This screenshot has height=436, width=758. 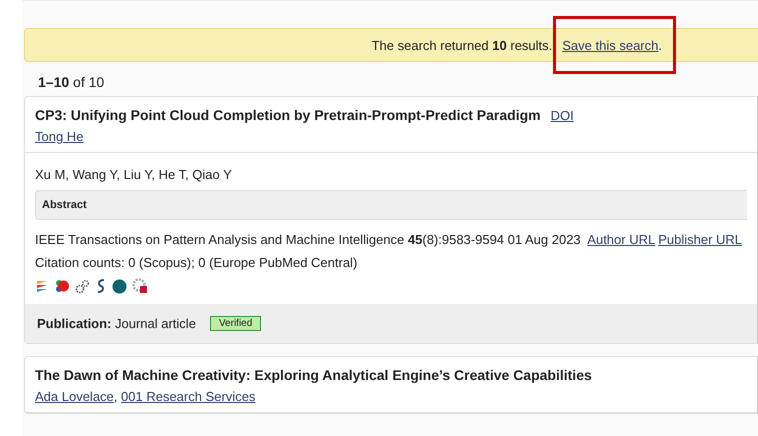 I want to click on gears-icon, so click(x=82, y=286).